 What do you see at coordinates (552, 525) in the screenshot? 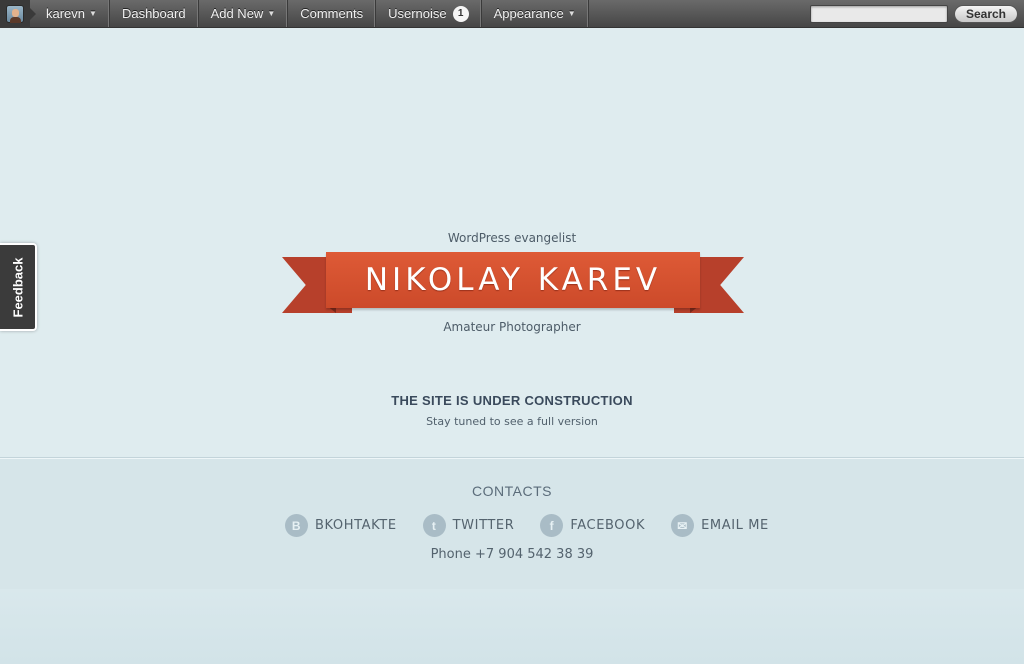
I see `facebook-icon: f` at bounding box center [552, 525].